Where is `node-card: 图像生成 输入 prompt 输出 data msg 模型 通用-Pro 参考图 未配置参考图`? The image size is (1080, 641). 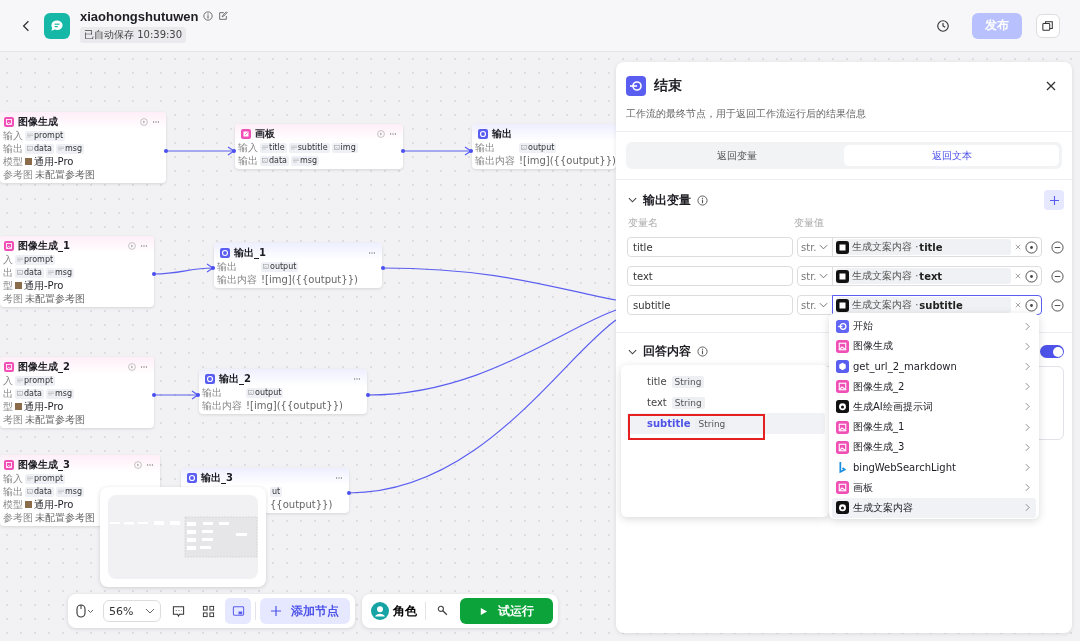 node-card: 图像生成 输入 prompt 输出 data msg 模型 通用-Pro 参考图 未配置参考图 is located at coordinates (83, 147).